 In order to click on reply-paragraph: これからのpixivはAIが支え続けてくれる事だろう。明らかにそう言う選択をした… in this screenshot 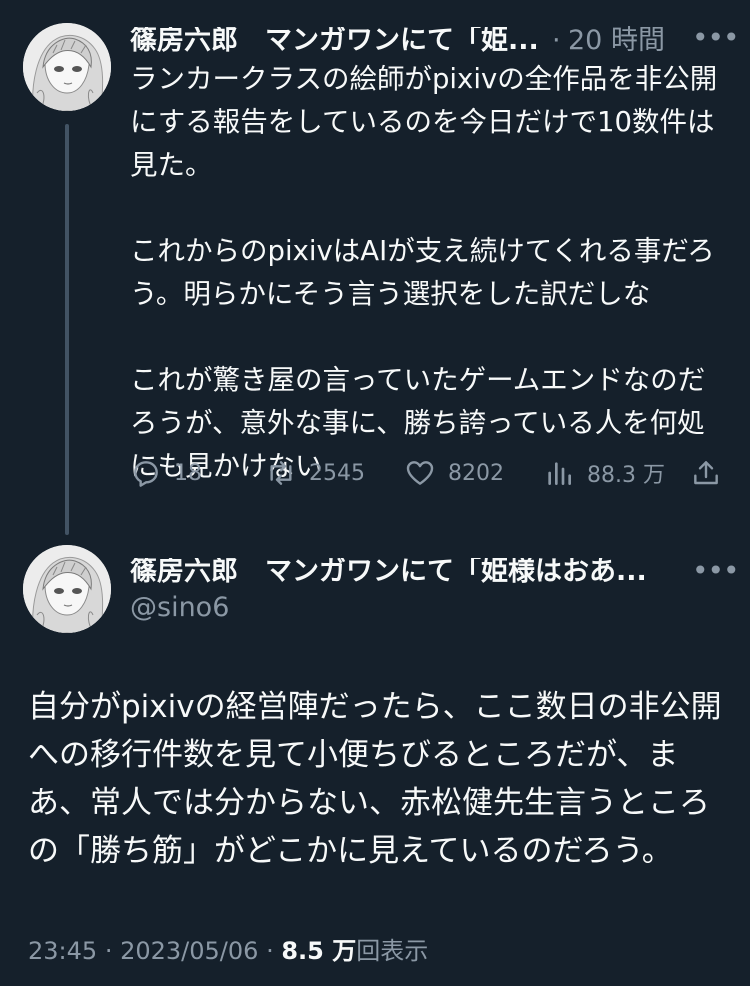, I will do `click(422, 272)`.